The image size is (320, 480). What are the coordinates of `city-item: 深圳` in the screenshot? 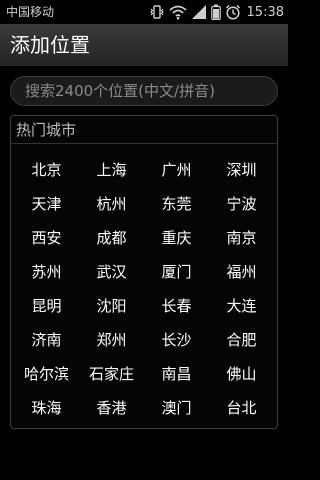 It's located at (241, 169).